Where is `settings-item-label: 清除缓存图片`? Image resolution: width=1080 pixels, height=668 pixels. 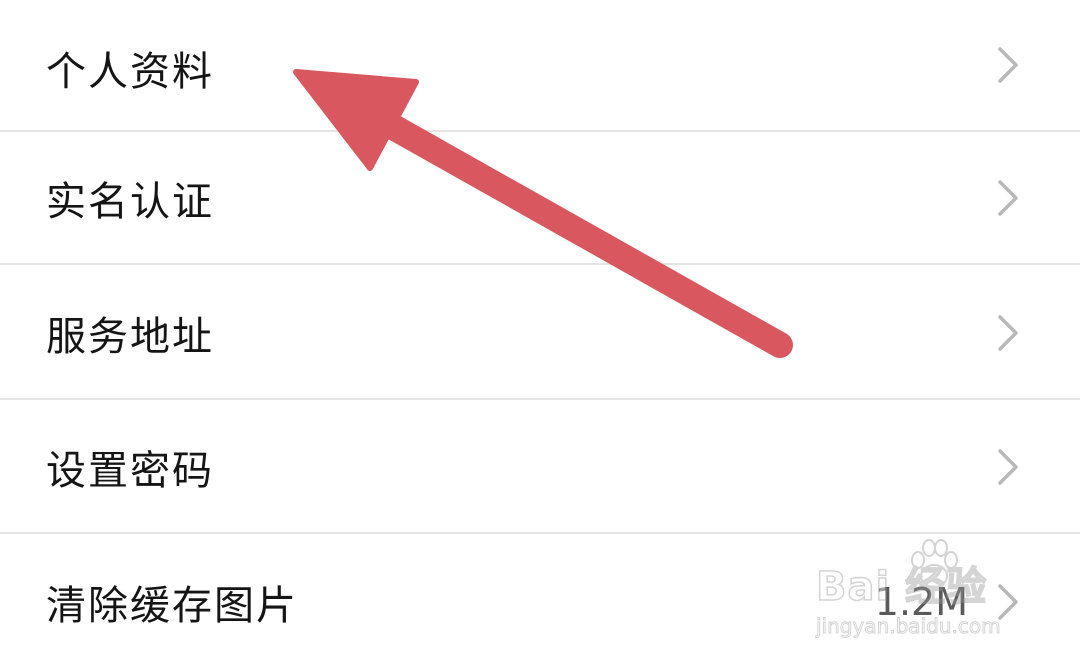 settings-item-label: 清除缓存图片 is located at coordinates (172, 606).